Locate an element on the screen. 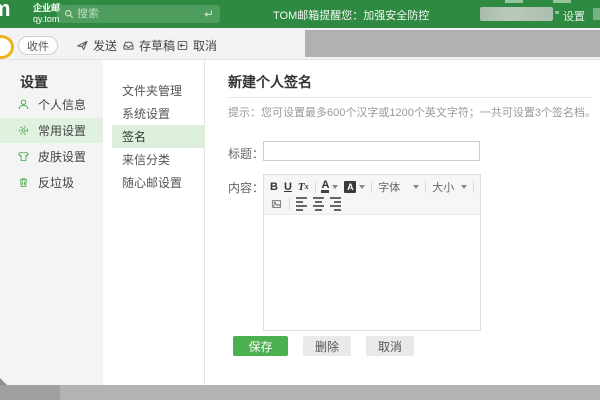 The height and width of the screenshot is (400, 600). sidebar-item-common-settings: 常用设置 is located at coordinates (51, 130).